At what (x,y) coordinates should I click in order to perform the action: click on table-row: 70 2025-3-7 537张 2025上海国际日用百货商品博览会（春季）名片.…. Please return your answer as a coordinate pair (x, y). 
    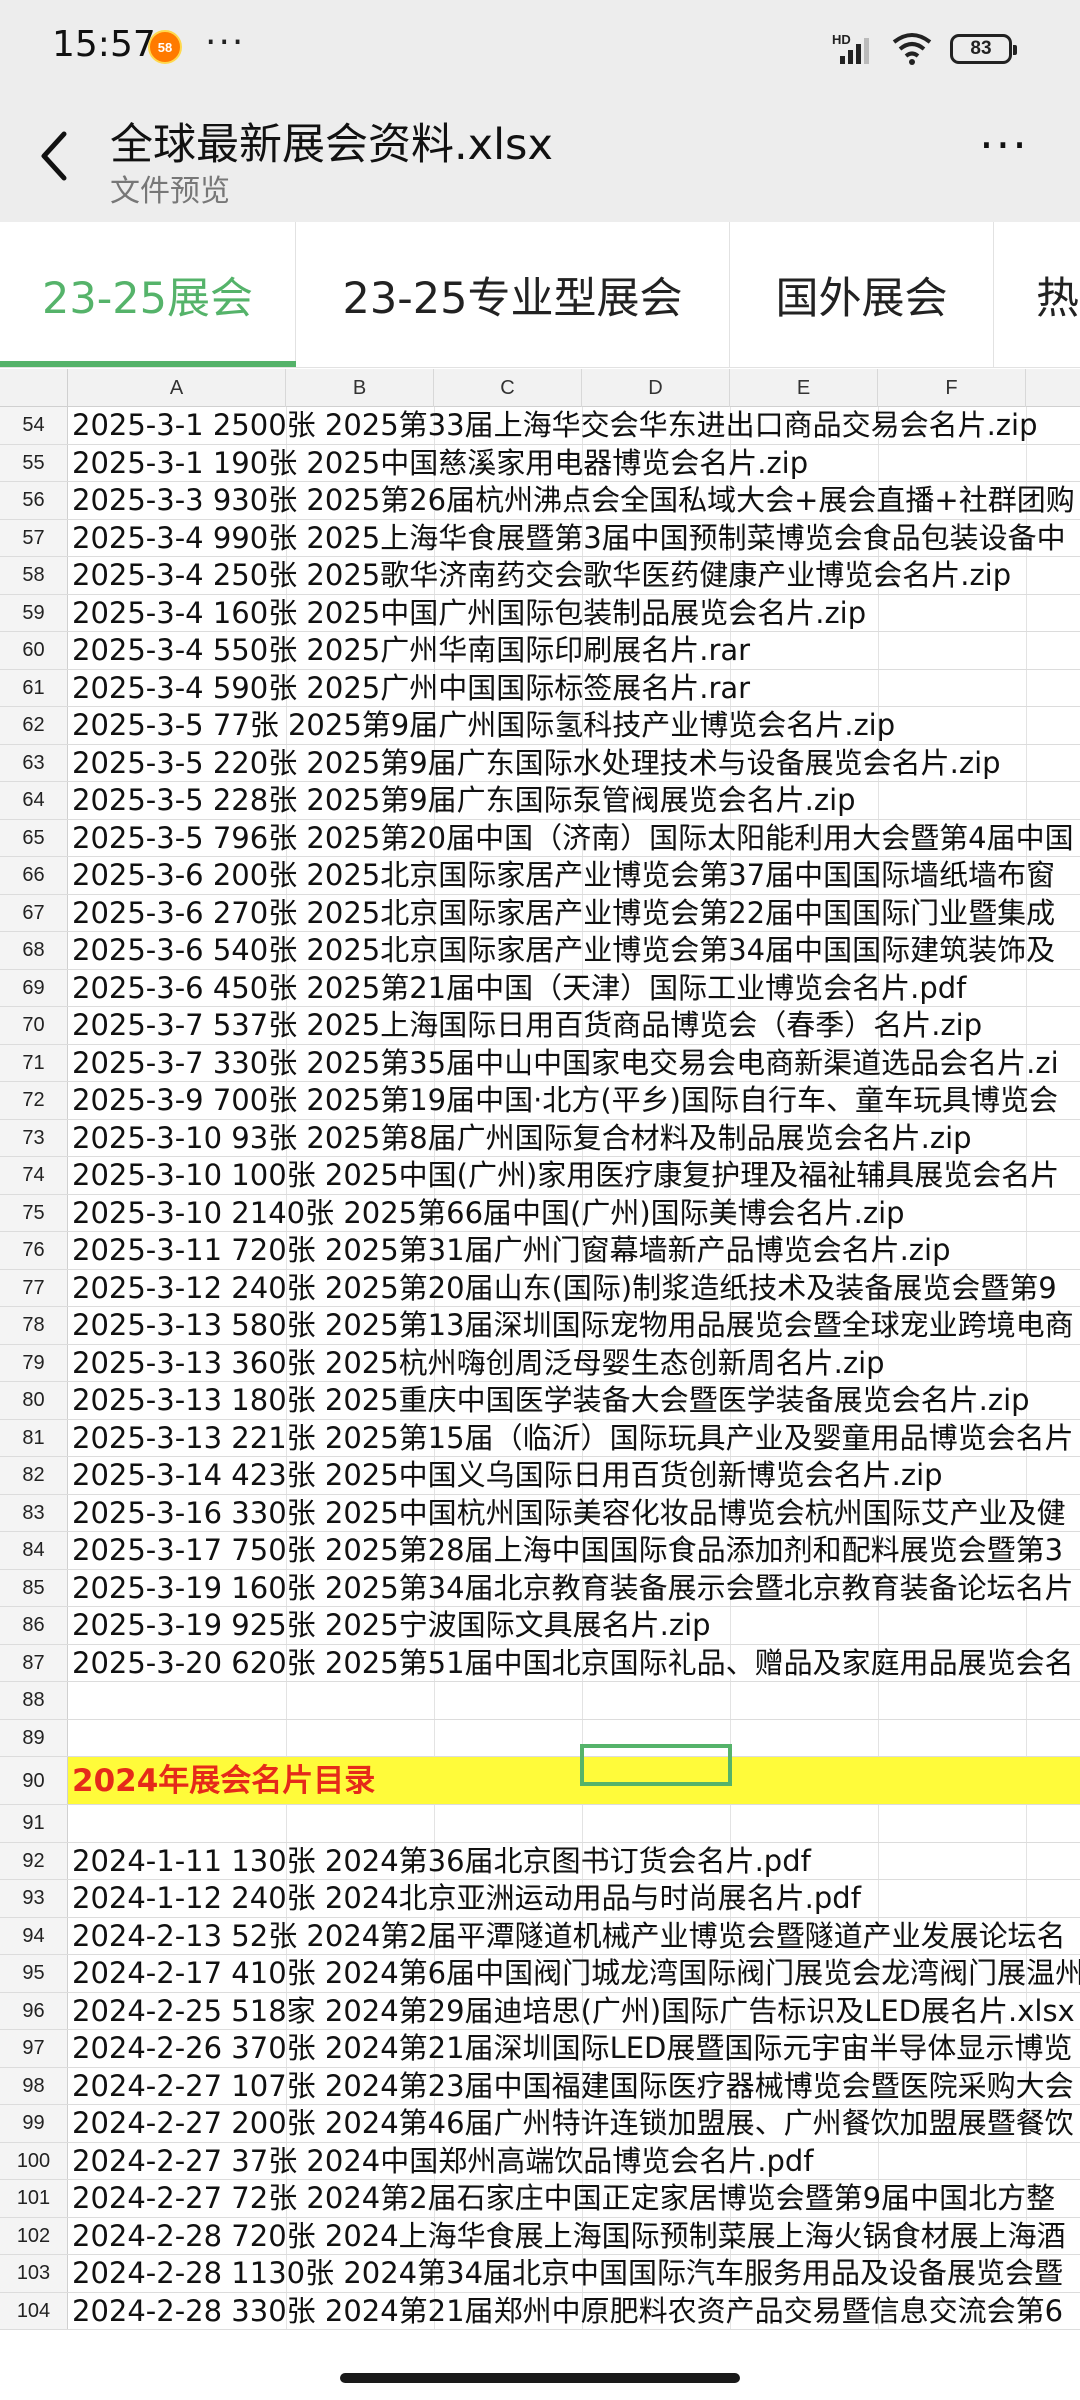
    Looking at the image, I should click on (540, 1026).